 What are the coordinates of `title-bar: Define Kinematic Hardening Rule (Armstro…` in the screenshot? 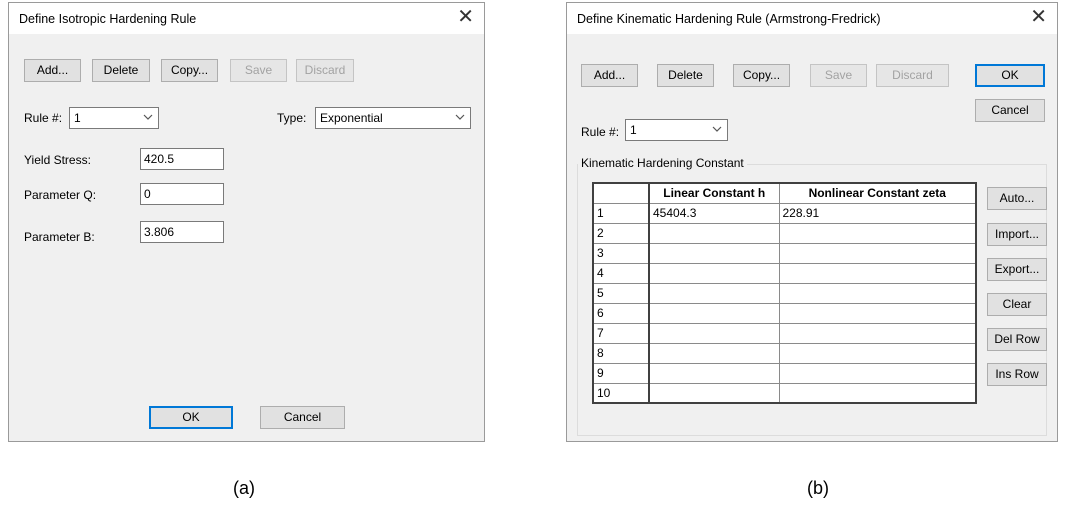 It's located at (812, 18).